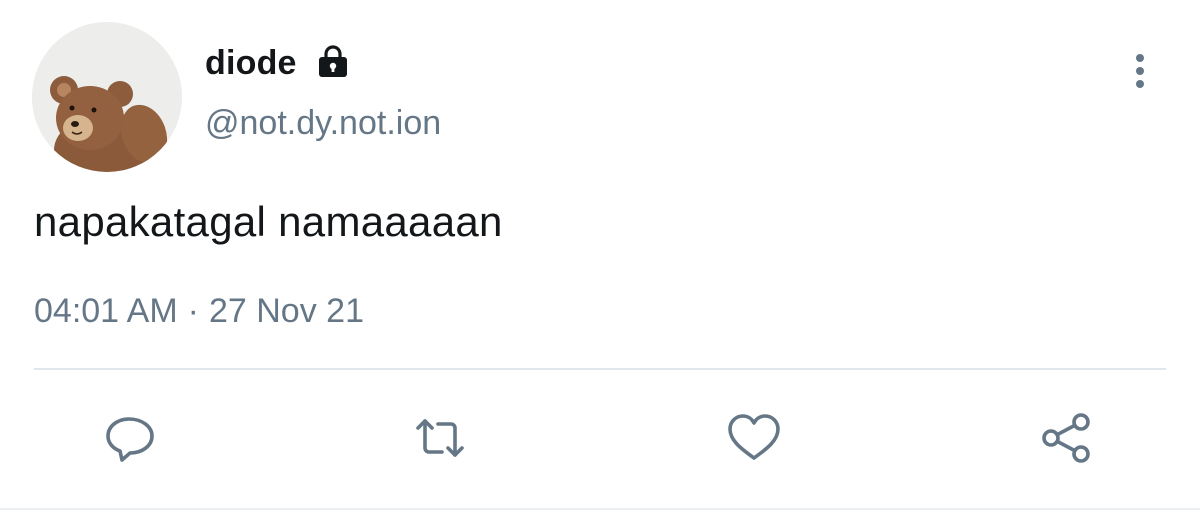 This screenshot has height=524, width=1200. I want to click on more-vertical-icon, so click(1140, 71).